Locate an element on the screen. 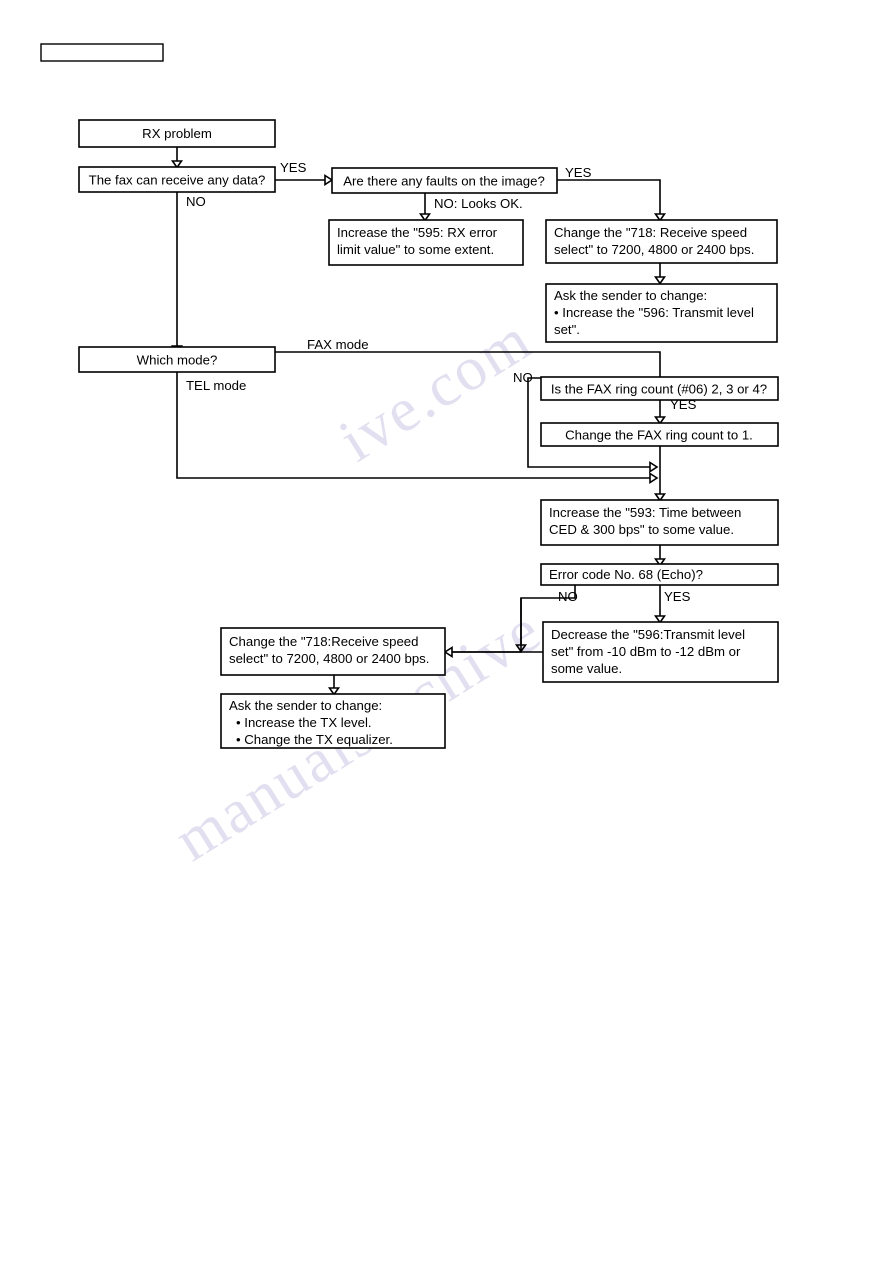  node-decrease-596-line1: Decrease the "596:Transmit level is located at coordinates (648, 634).